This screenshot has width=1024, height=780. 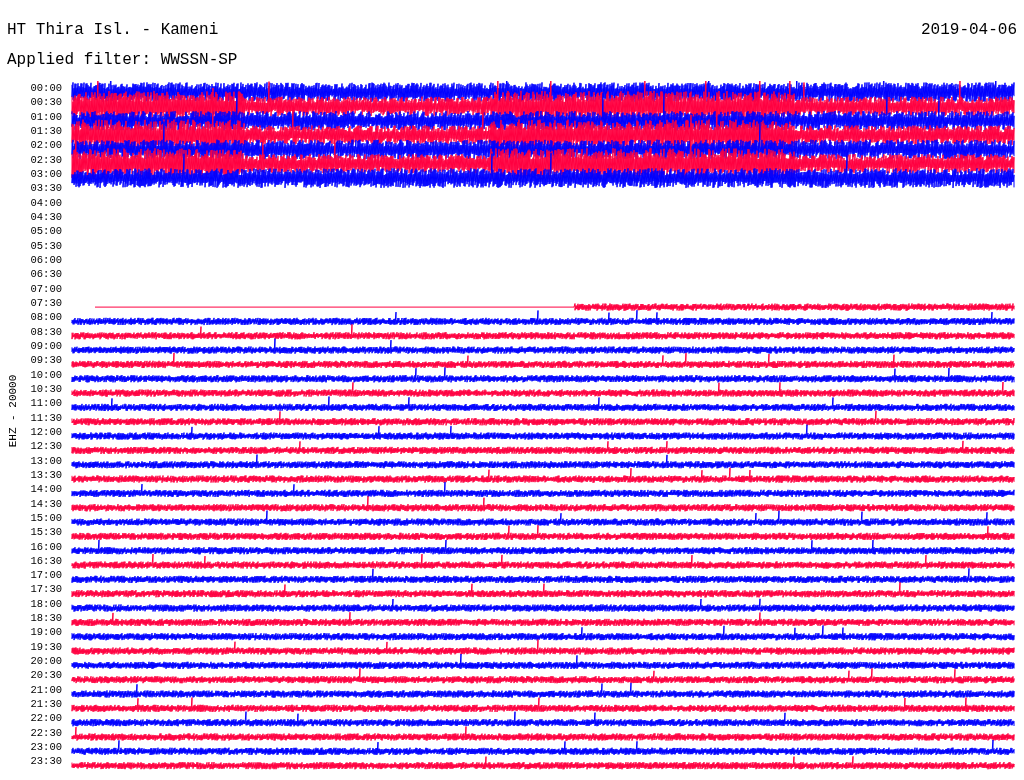 What do you see at coordinates (113, 30) in the screenshot?
I see `station-title: HT Thira Isl. - Kameni` at bounding box center [113, 30].